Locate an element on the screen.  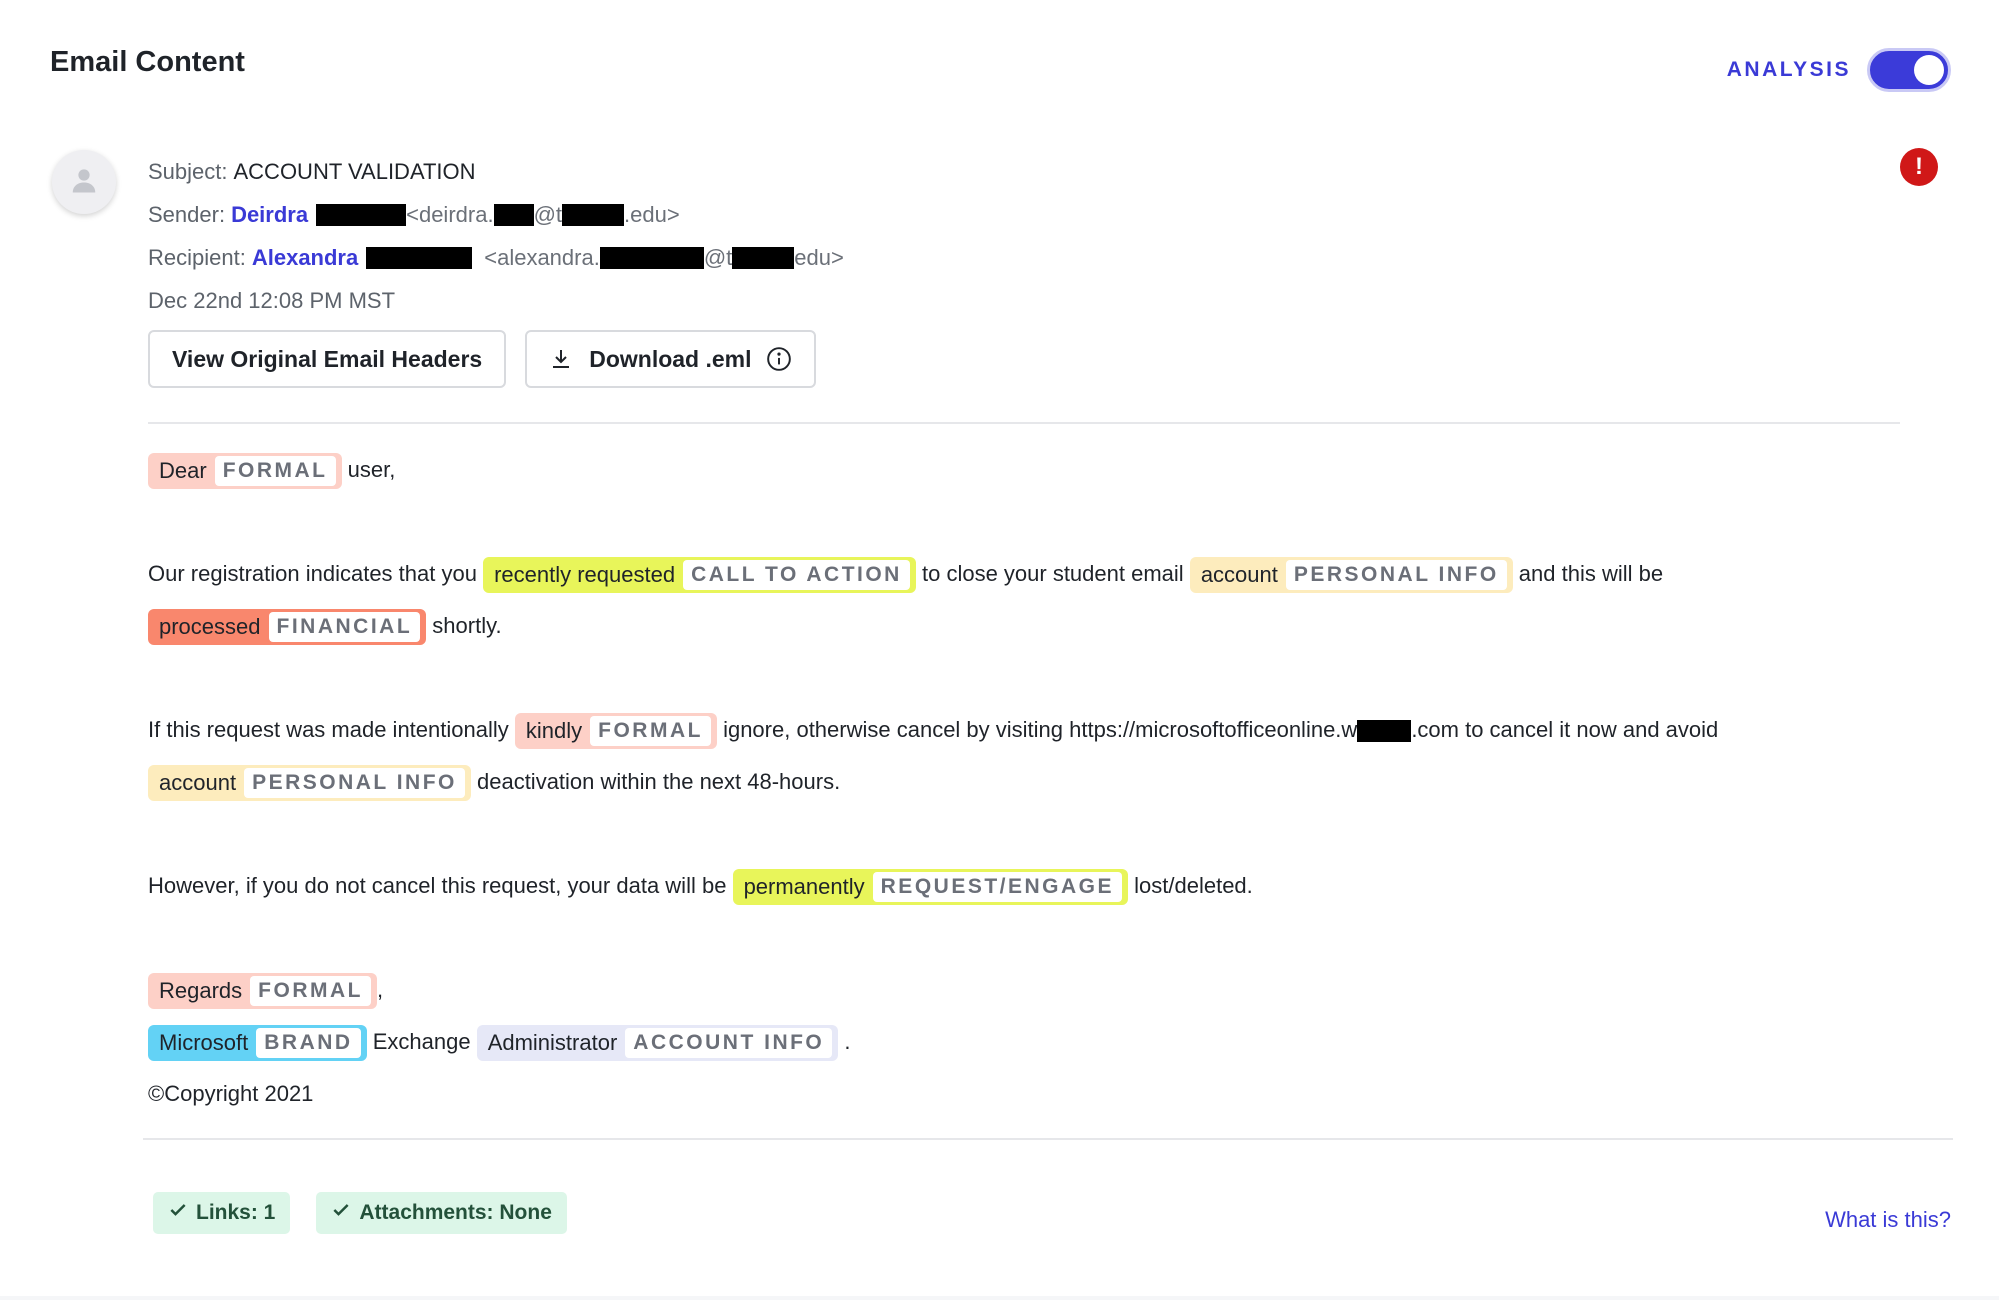
download-icon is located at coordinates (561, 359).